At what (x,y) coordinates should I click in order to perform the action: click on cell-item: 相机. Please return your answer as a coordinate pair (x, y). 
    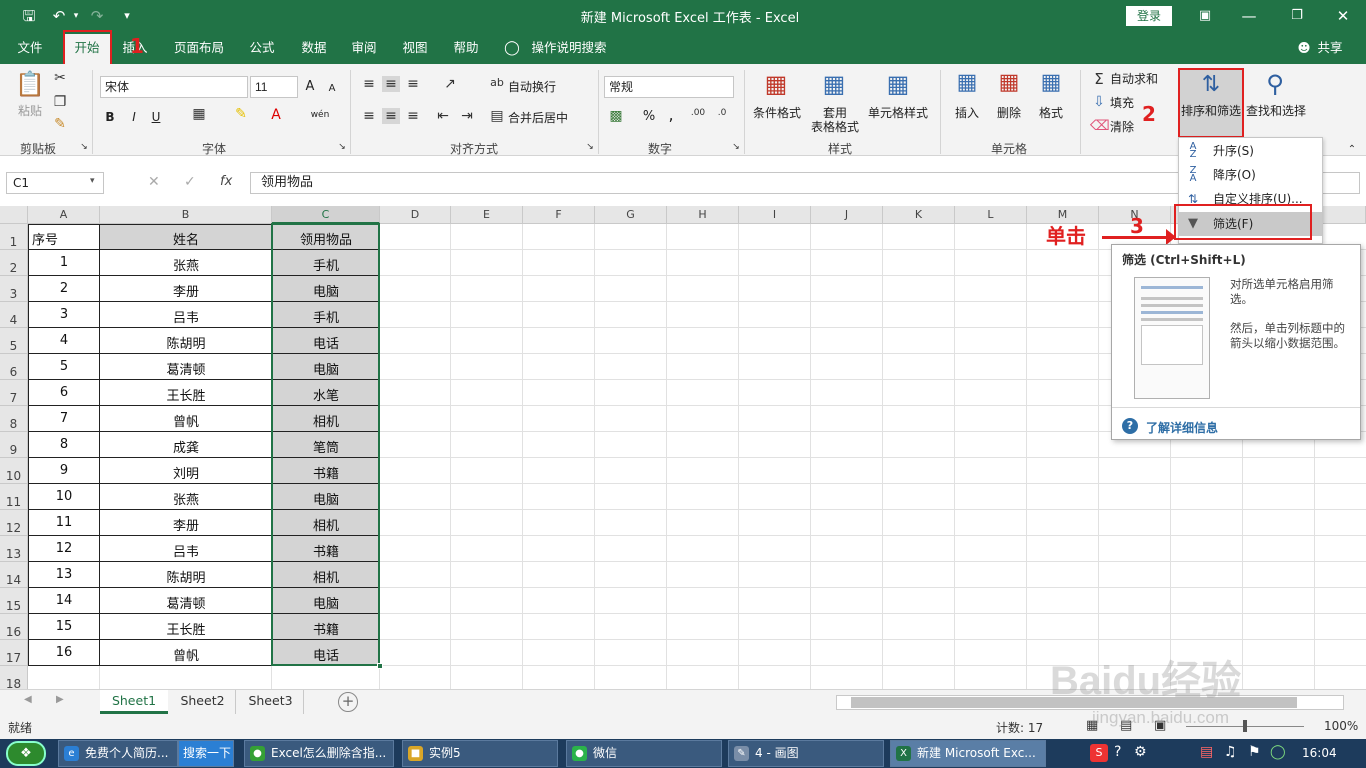
    Looking at the image, I should click on (326, 524).